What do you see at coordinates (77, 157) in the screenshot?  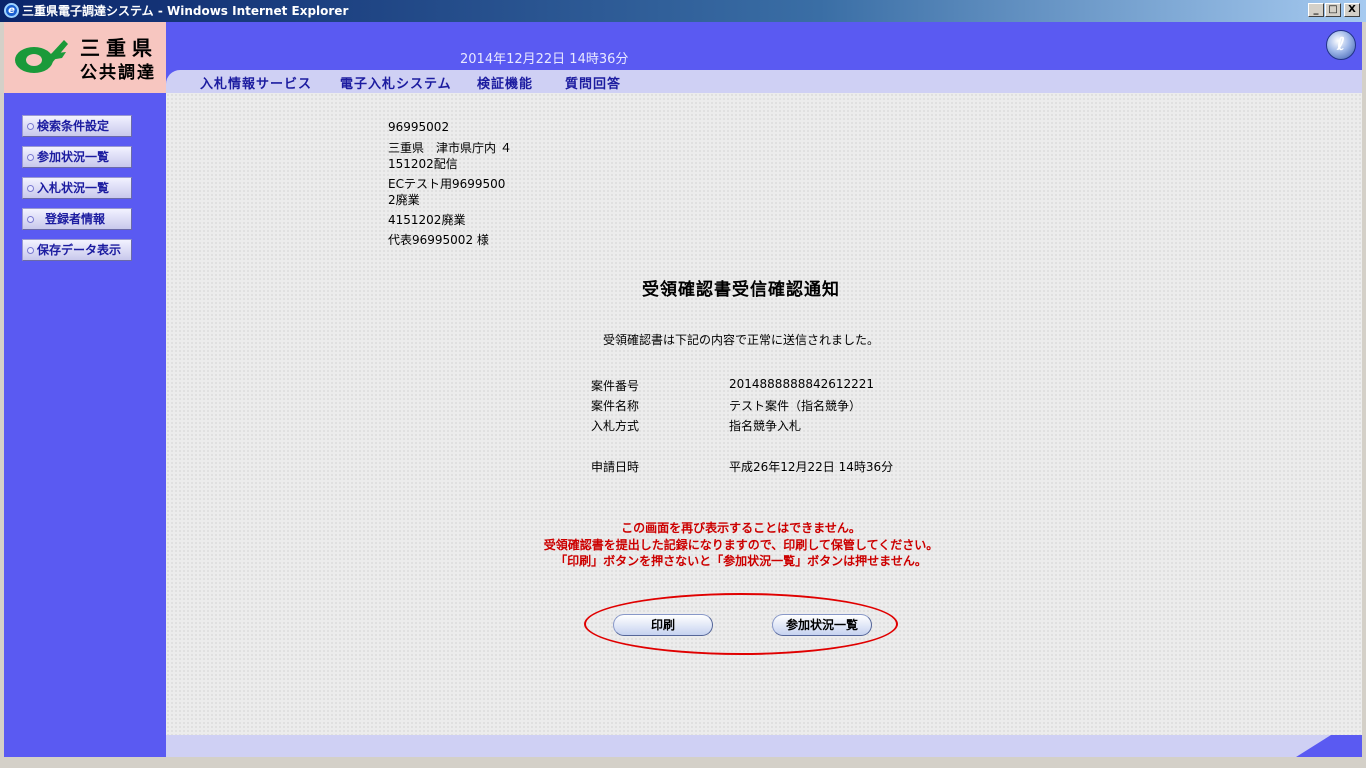 I see `sidebar-item-participation-list: 参加状況一覧` at bounding box center [77, 157].